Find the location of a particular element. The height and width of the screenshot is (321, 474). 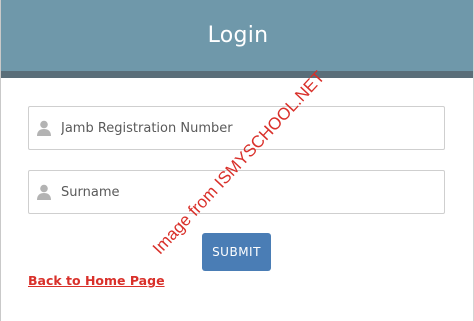

surname-field is located at coordinates (236, 192).